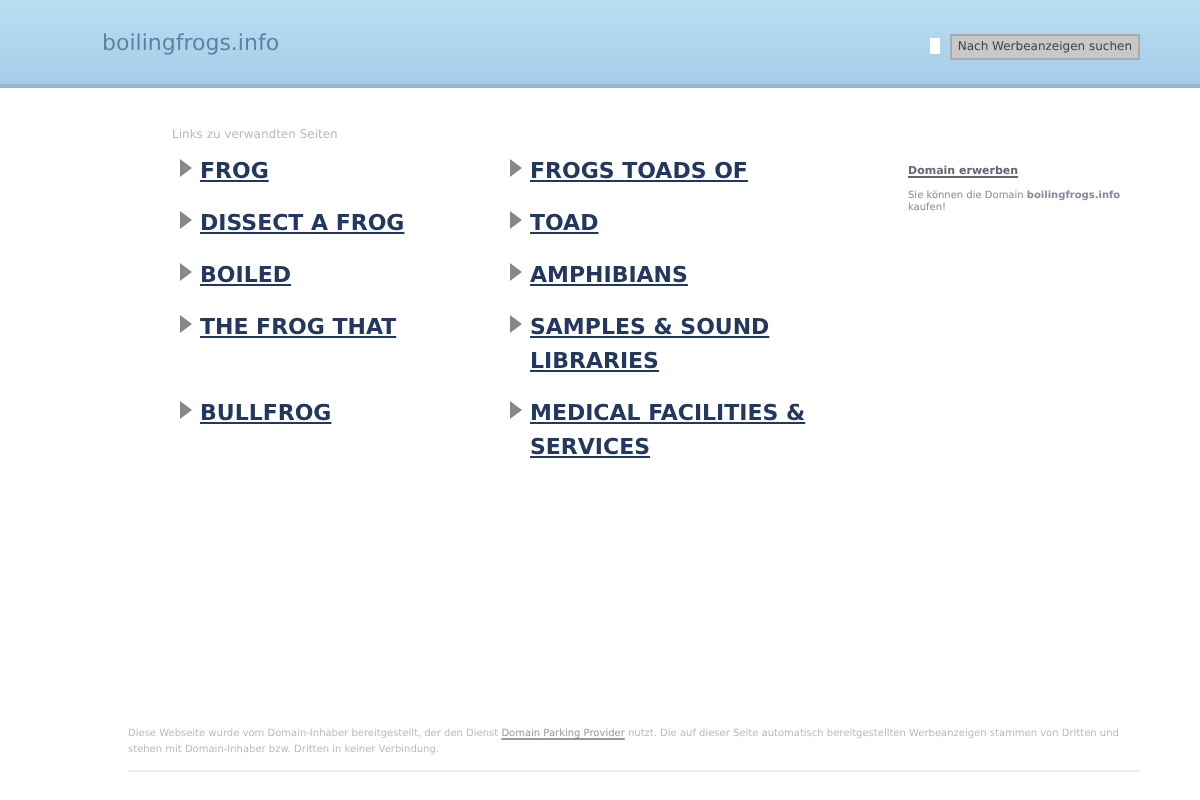 The height and width of the screenshot is (800, 1200). Describe the element at coordinates (681, 430) in the screenshot. I see `related-link: MEDICAL FACILITIES & SERVICES` at that location.